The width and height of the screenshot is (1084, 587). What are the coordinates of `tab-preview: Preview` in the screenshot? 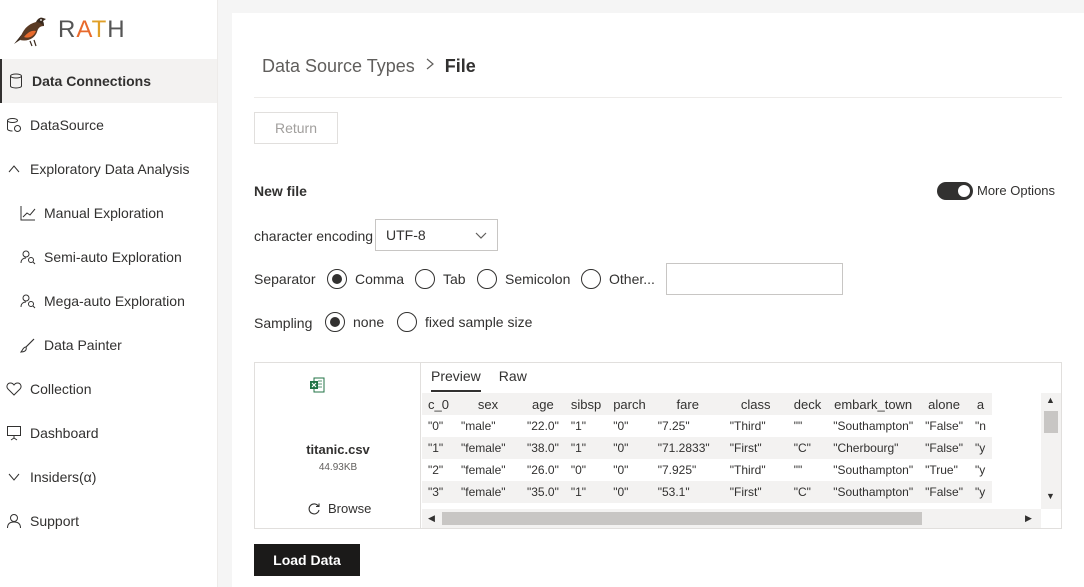 It's located at (456, 380).